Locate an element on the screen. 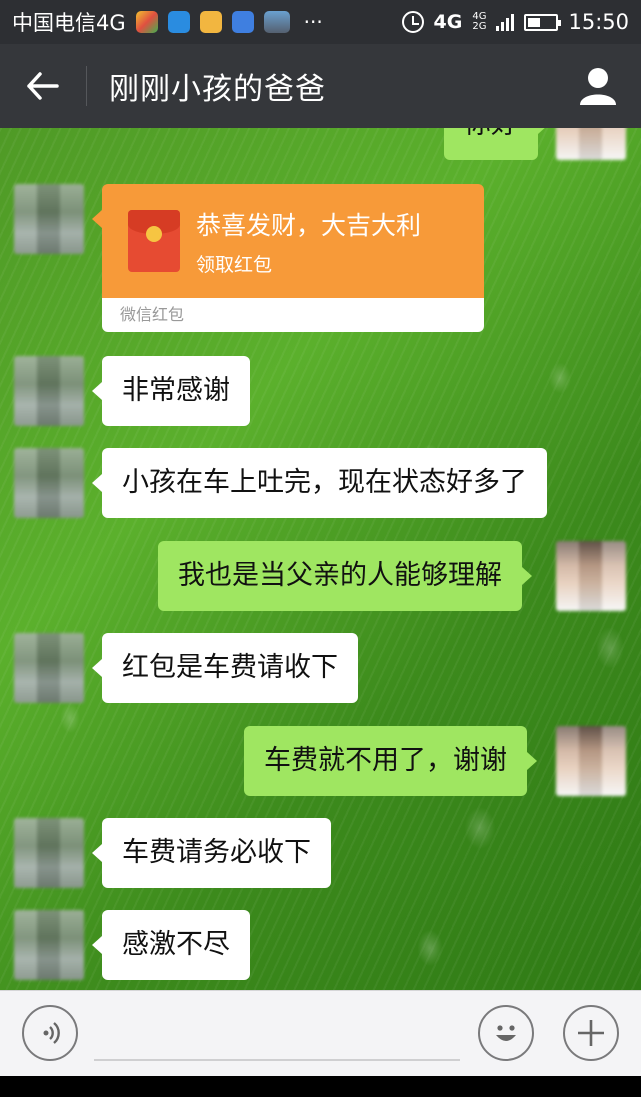  message-bubble-mine: 你好 is located at coordinates (496, 144).